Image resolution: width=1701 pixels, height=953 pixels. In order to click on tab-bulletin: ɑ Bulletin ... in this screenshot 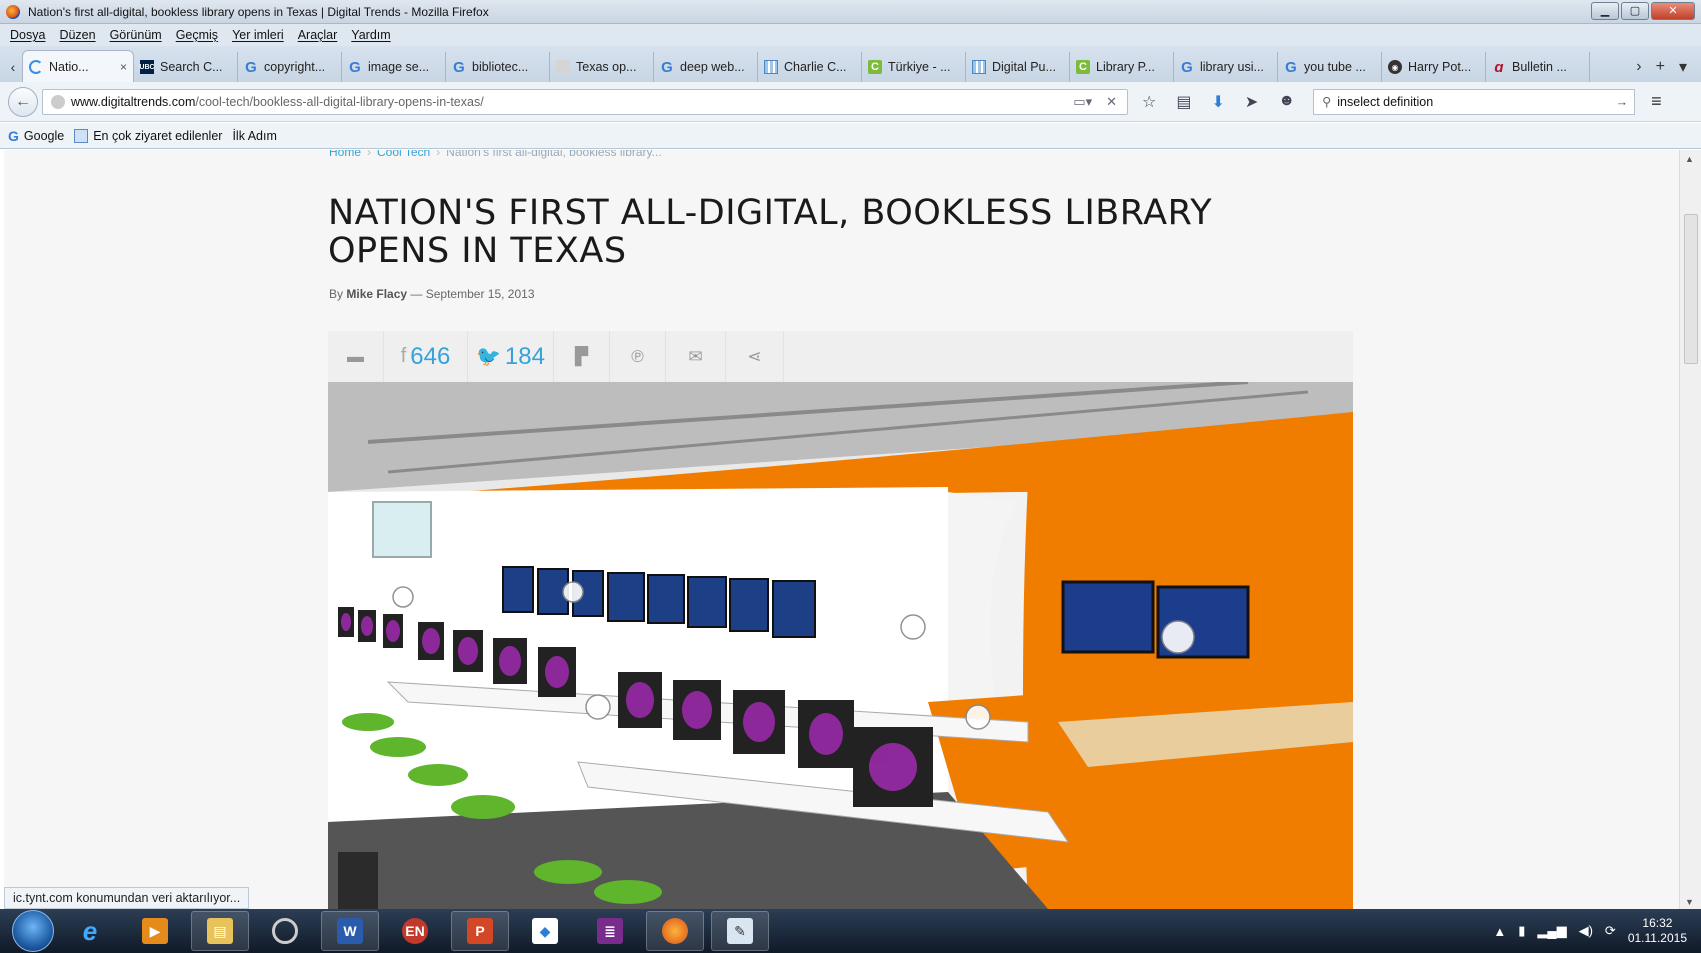, I will do `click(1538, 67)`.